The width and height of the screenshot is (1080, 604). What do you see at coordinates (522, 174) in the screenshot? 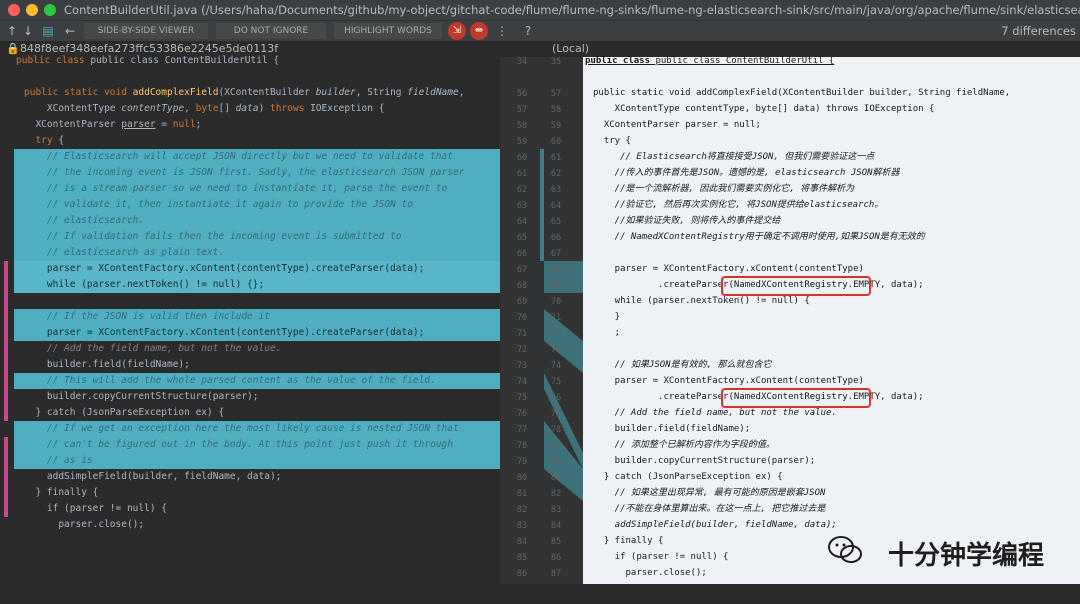
I see `left-line-number: 61` at bounding box center [522, 174].